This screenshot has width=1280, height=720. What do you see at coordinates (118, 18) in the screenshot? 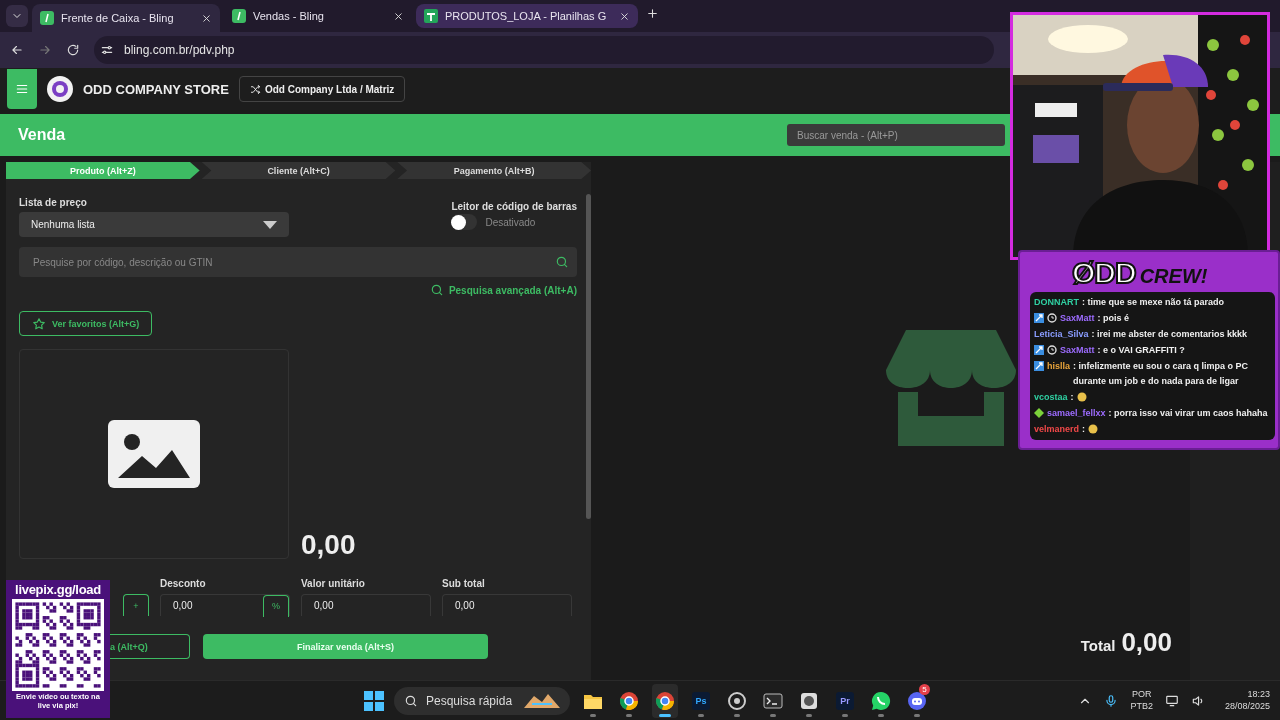
I see `tab-title: Frente de Caixa - Bling` at bounding box center [118, 18].